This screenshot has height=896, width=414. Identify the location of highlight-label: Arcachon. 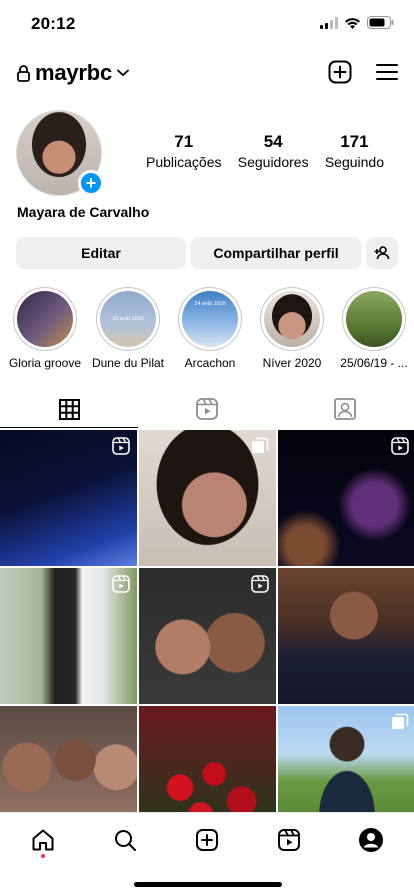
(210, 363).